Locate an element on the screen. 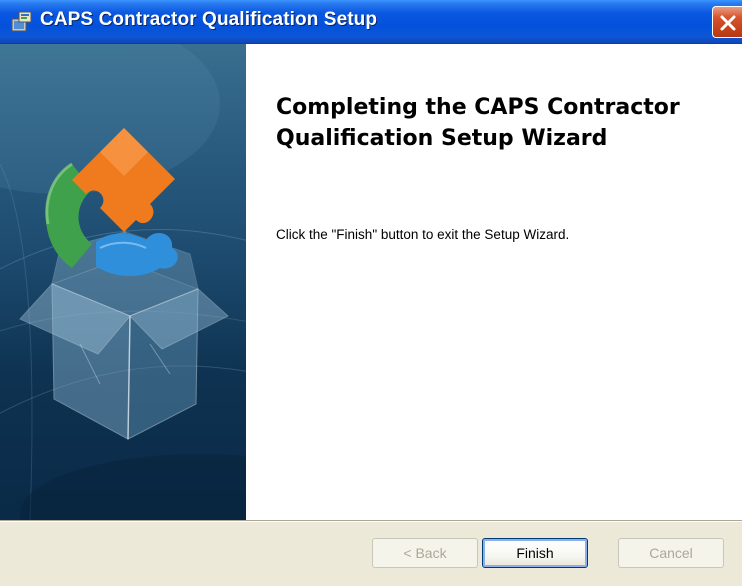  window-title: CAPS Contractor Qualification Setup is located at coordinates (209, 19).